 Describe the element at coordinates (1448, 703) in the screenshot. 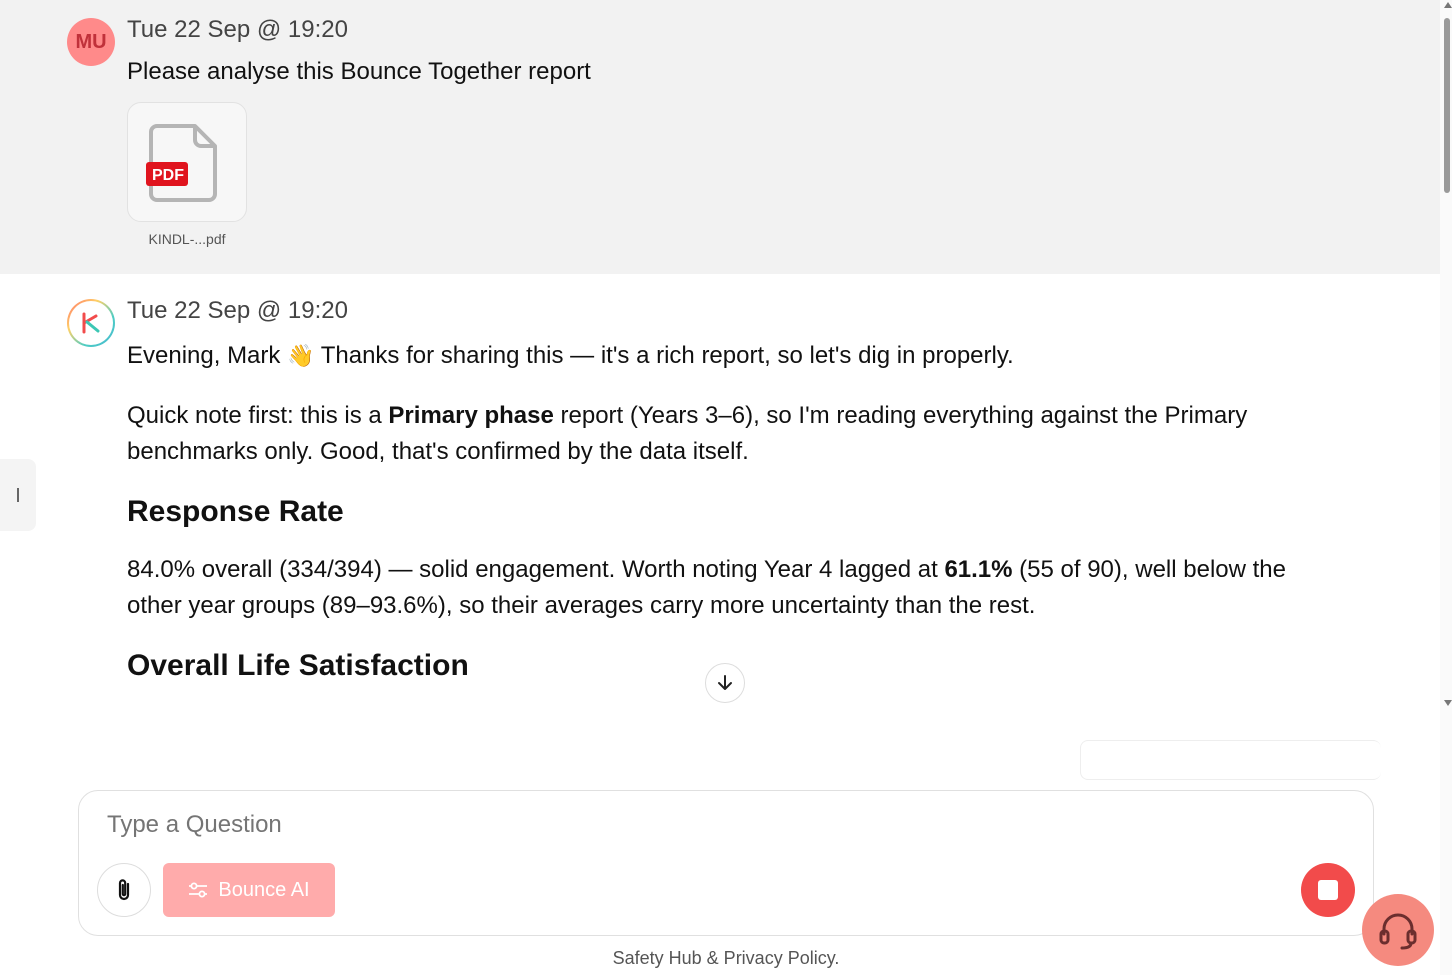

I see `scroll-down-arrow-icon` at that location.